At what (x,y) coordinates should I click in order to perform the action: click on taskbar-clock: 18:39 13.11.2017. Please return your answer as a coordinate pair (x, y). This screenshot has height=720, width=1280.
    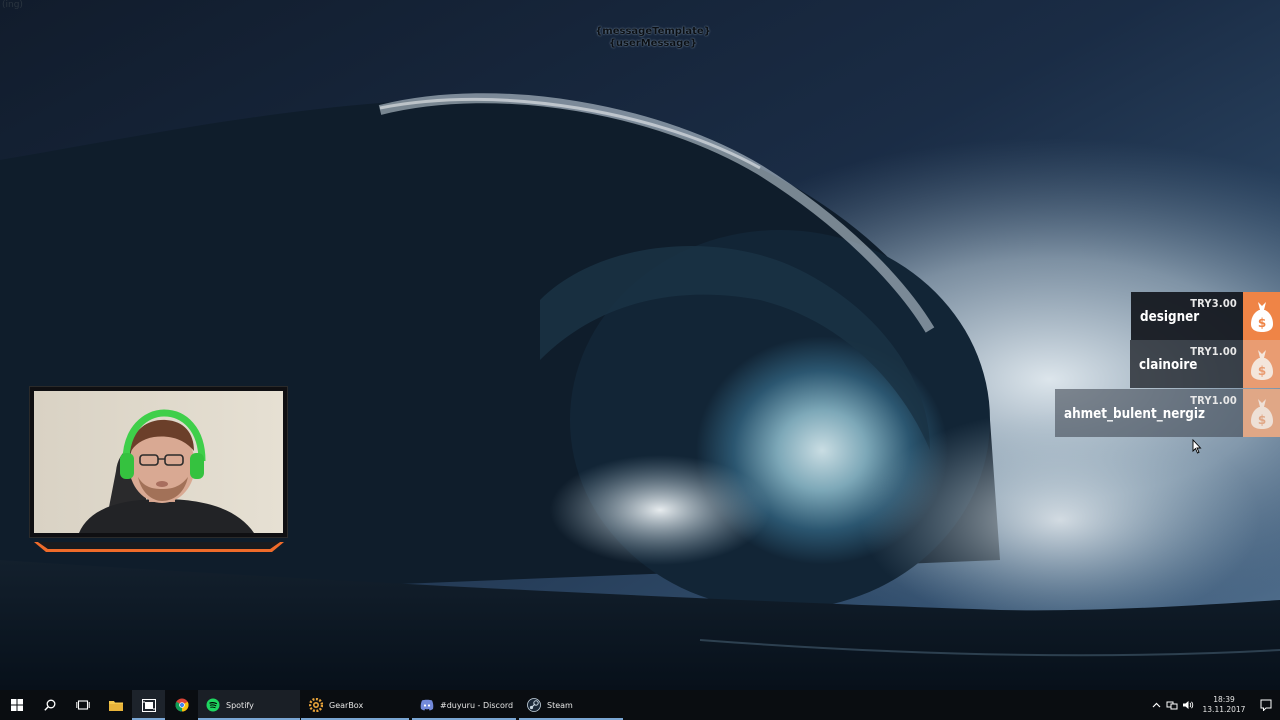
    Looking at the image, I should click on (1224, 705).